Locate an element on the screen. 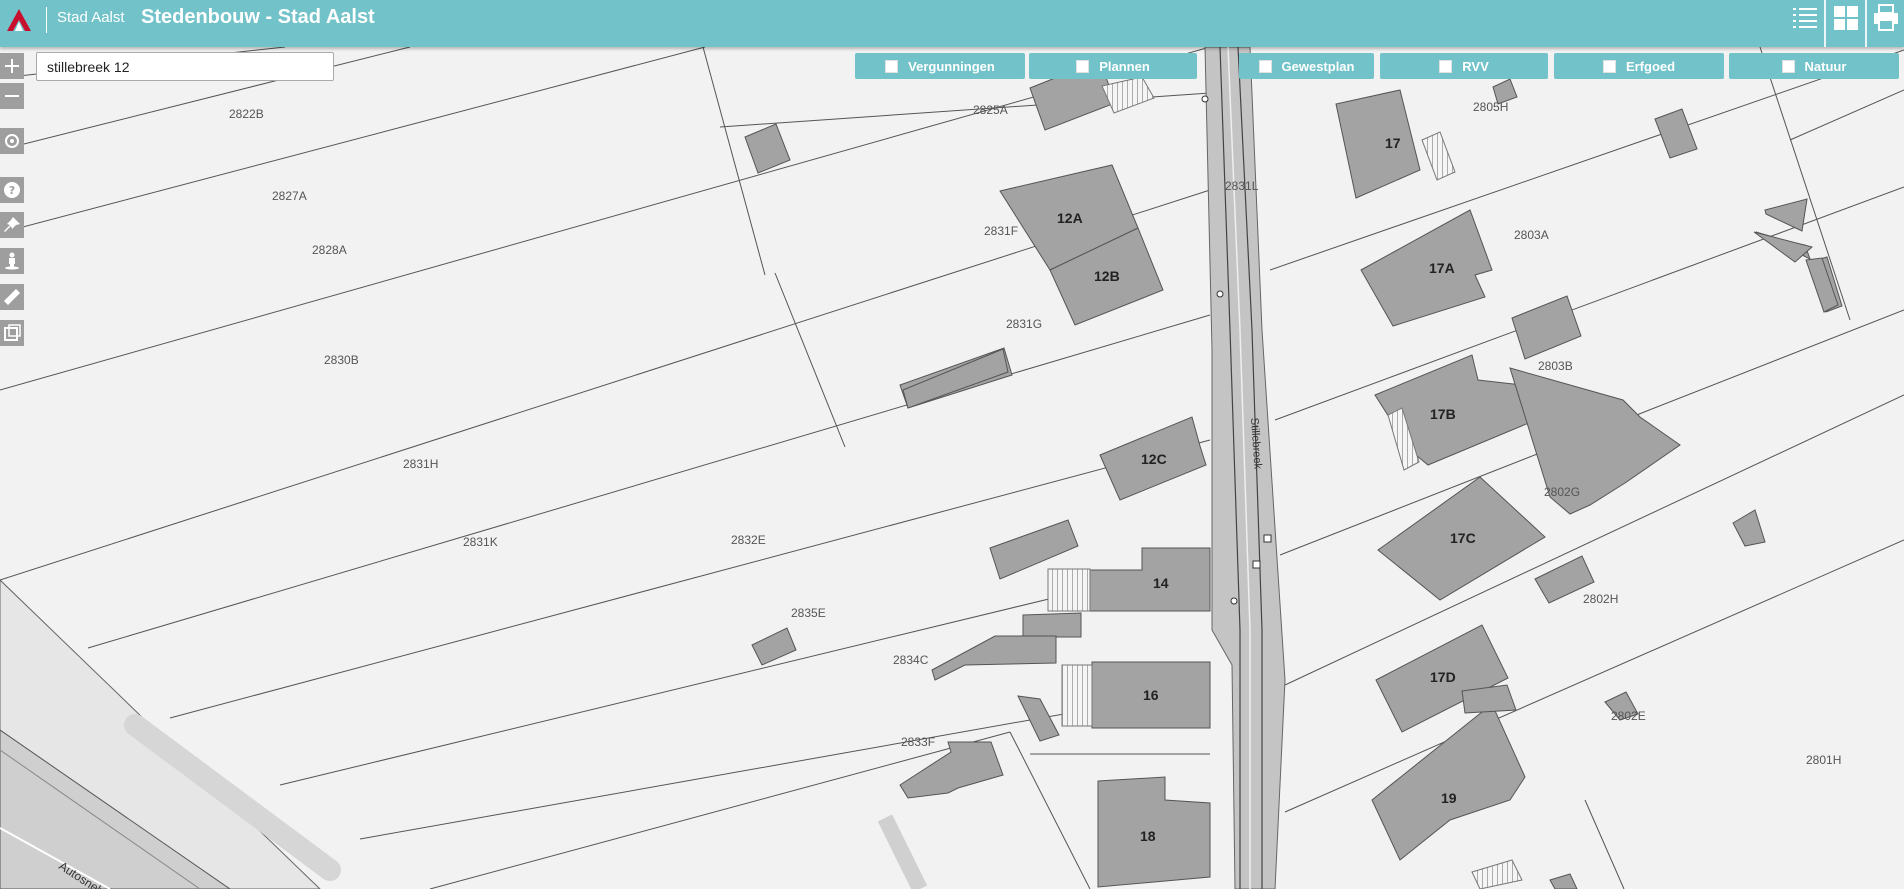 This screenshot has height=889, width=1904. search-input is located at coordinates (185, 66).